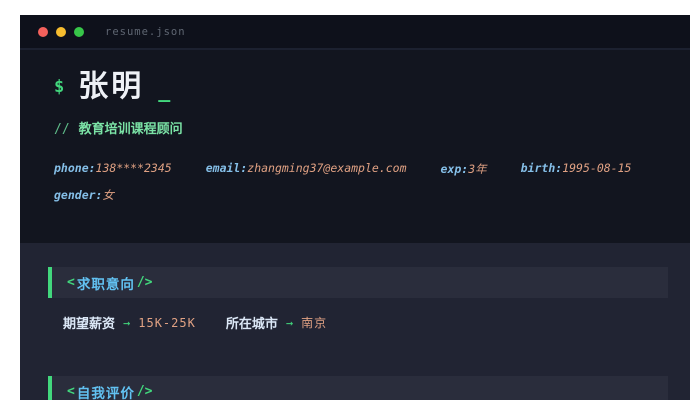 This screenshot has width=700, height=400. I want to click on shell-prompt-icon: $, so click(59, 87).